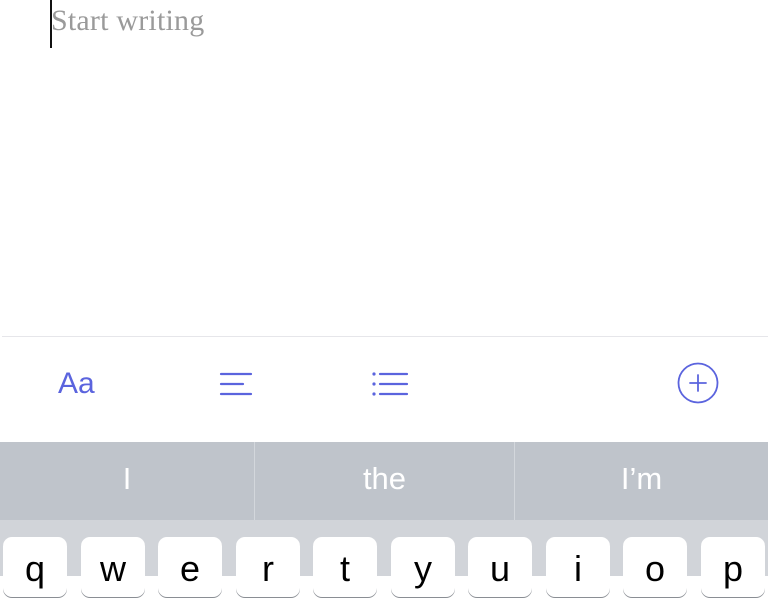 The width and height of the screenshot is (768, 601). I want to click on key-i: i, so click(578, 567).